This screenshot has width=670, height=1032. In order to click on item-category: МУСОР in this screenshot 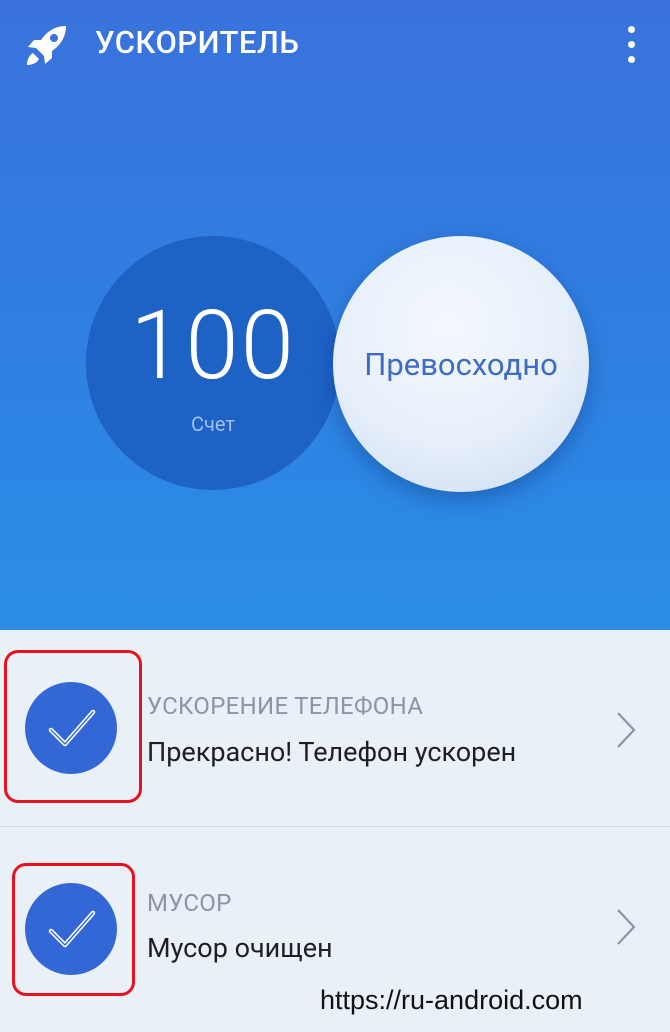, I will do `click(189, 903)`.